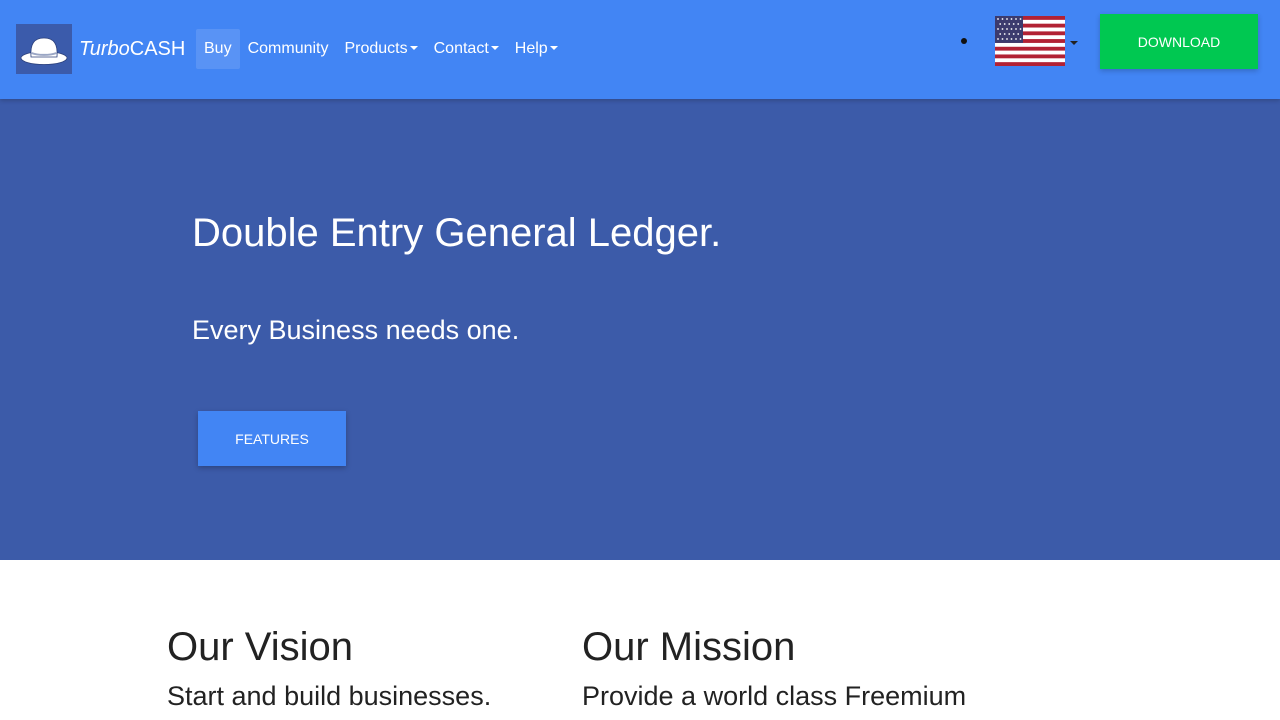  I want to click on nav-item-help: Help, so click(536, 49).